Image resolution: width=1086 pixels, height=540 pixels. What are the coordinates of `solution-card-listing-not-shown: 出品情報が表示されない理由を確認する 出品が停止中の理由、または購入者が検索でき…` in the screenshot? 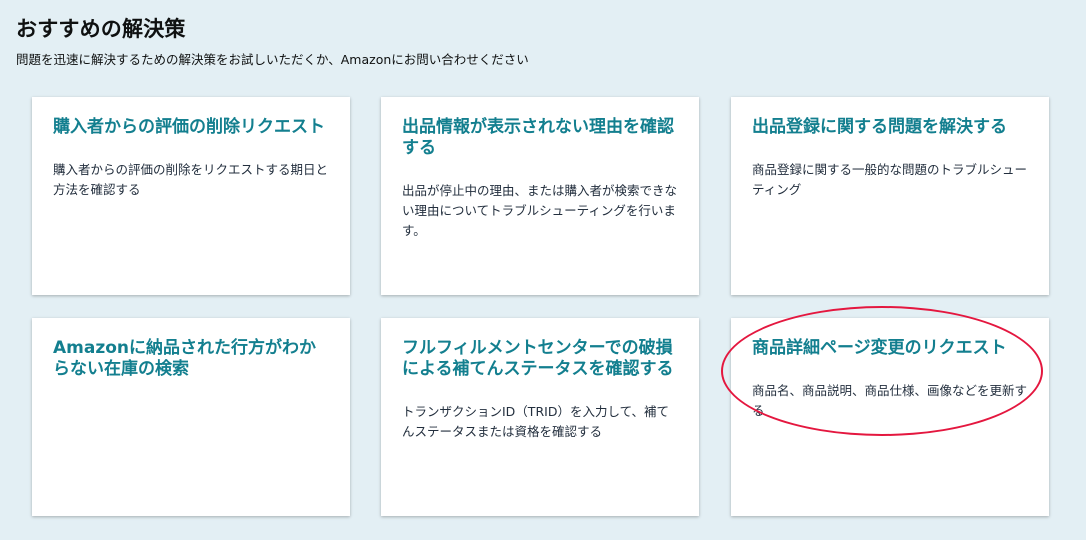 It's located at (540, 196).